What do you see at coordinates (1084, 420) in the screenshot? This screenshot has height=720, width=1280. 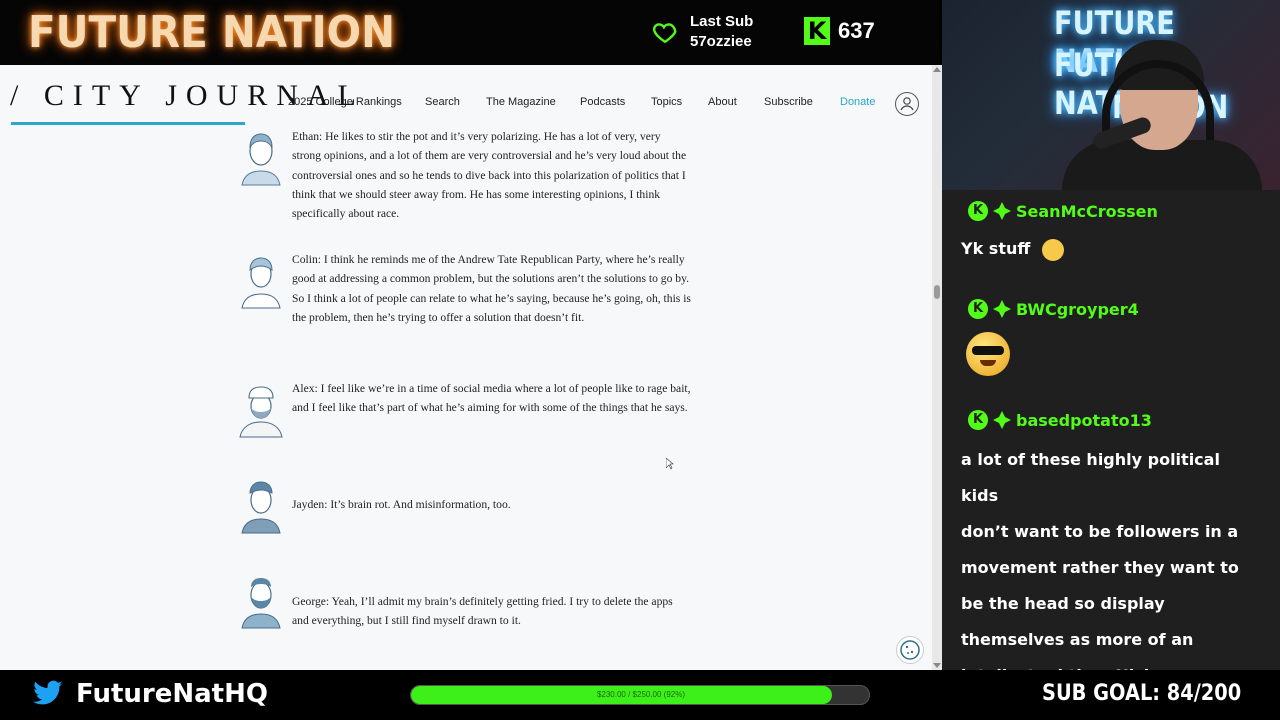 I see `chat-username-text: basedpotato13` at bounding box center [1084, 420].